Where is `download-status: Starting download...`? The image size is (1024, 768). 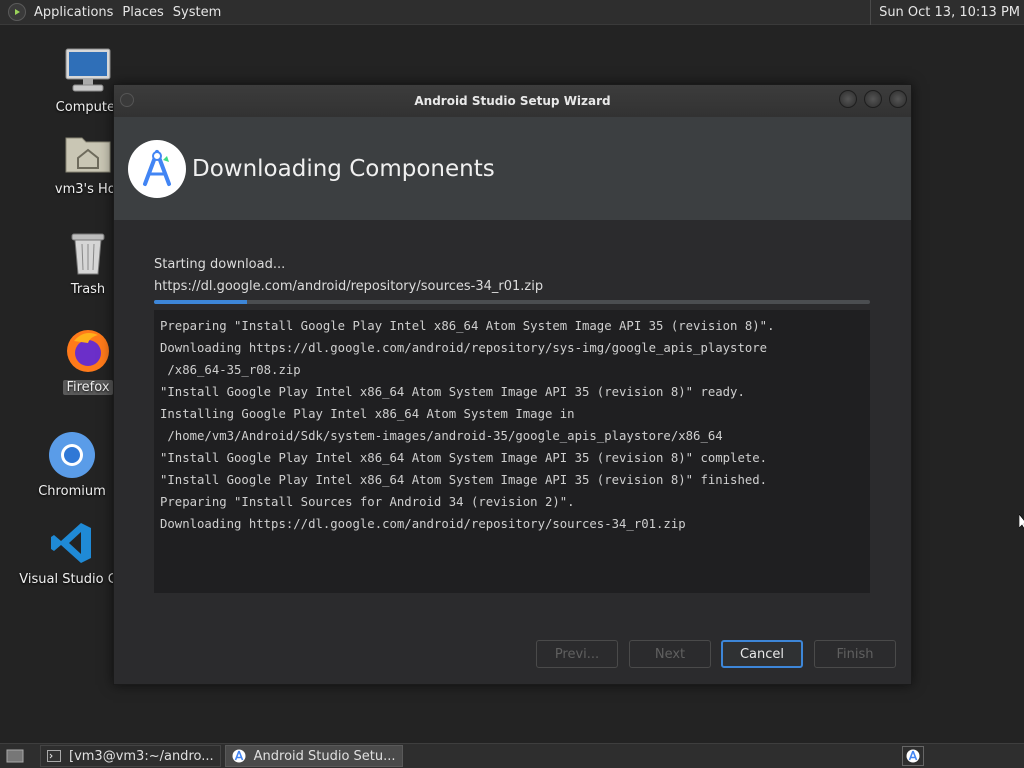 download-status: Starting download... is located at coordinates (220, 264).